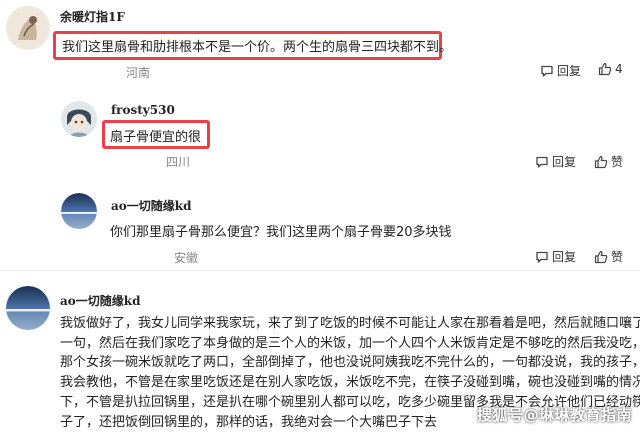 The height and width of the screenshot is (432, 640). What do you see at coordinates (257, 47) in the screenshot?
I see `comment-text: 我们这里扇骨和肋排根本不是一个价。两个生的扇骨三四块都不到。` at bounding box center [257, 47].